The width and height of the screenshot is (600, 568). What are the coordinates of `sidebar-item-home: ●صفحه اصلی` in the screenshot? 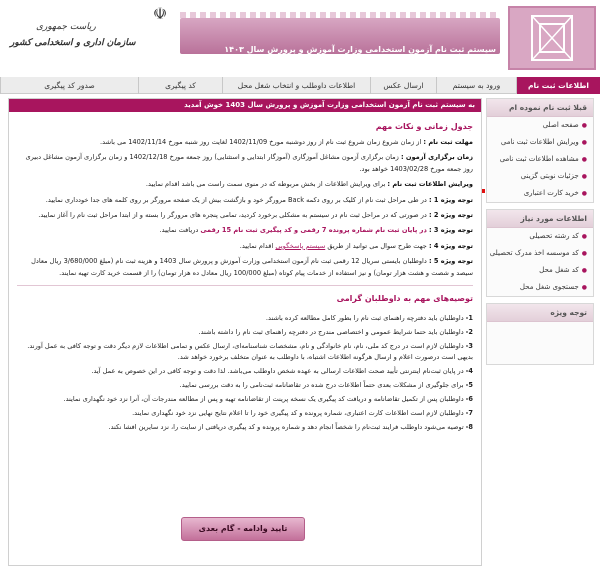 It's located at (540, 125).